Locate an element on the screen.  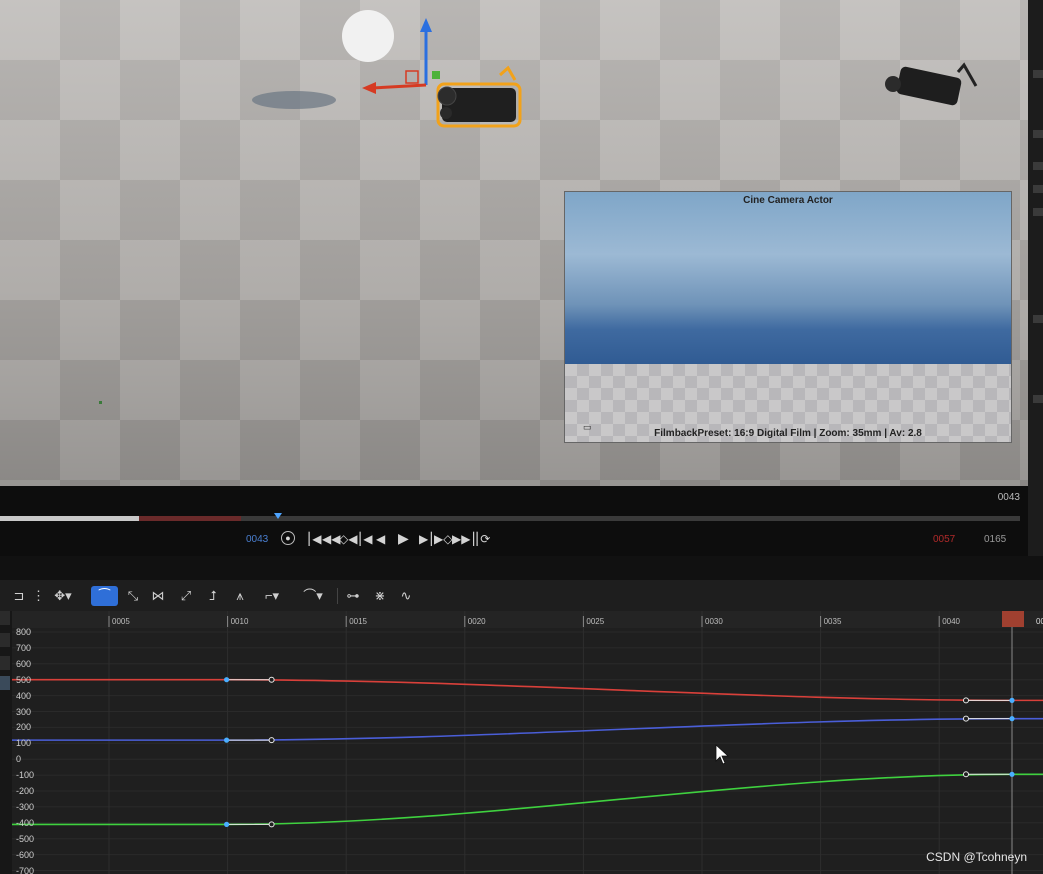
transform-tool-icon: ✥▾ is located at coordinates (63, 596).